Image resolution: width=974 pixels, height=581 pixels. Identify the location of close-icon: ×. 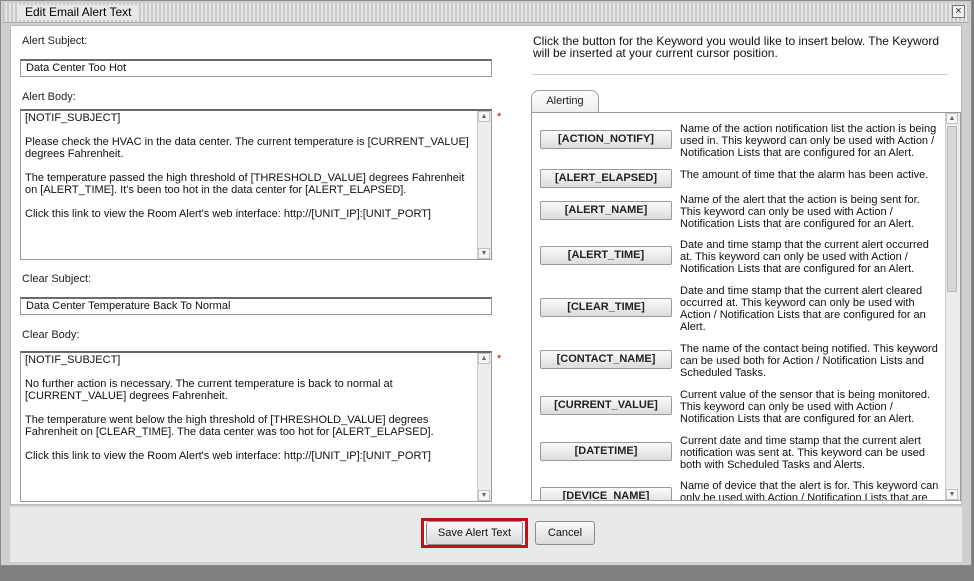
(958, 11).